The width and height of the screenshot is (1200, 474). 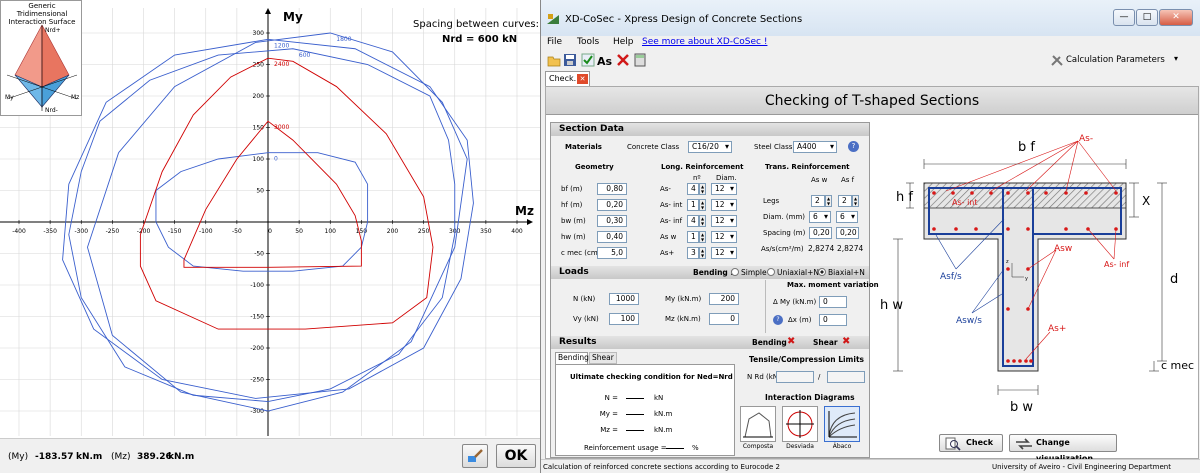 What do you see at coordinates (724, 319) in the screenshot?
I see `mz-input: 0` at bounding box center [724, 319].